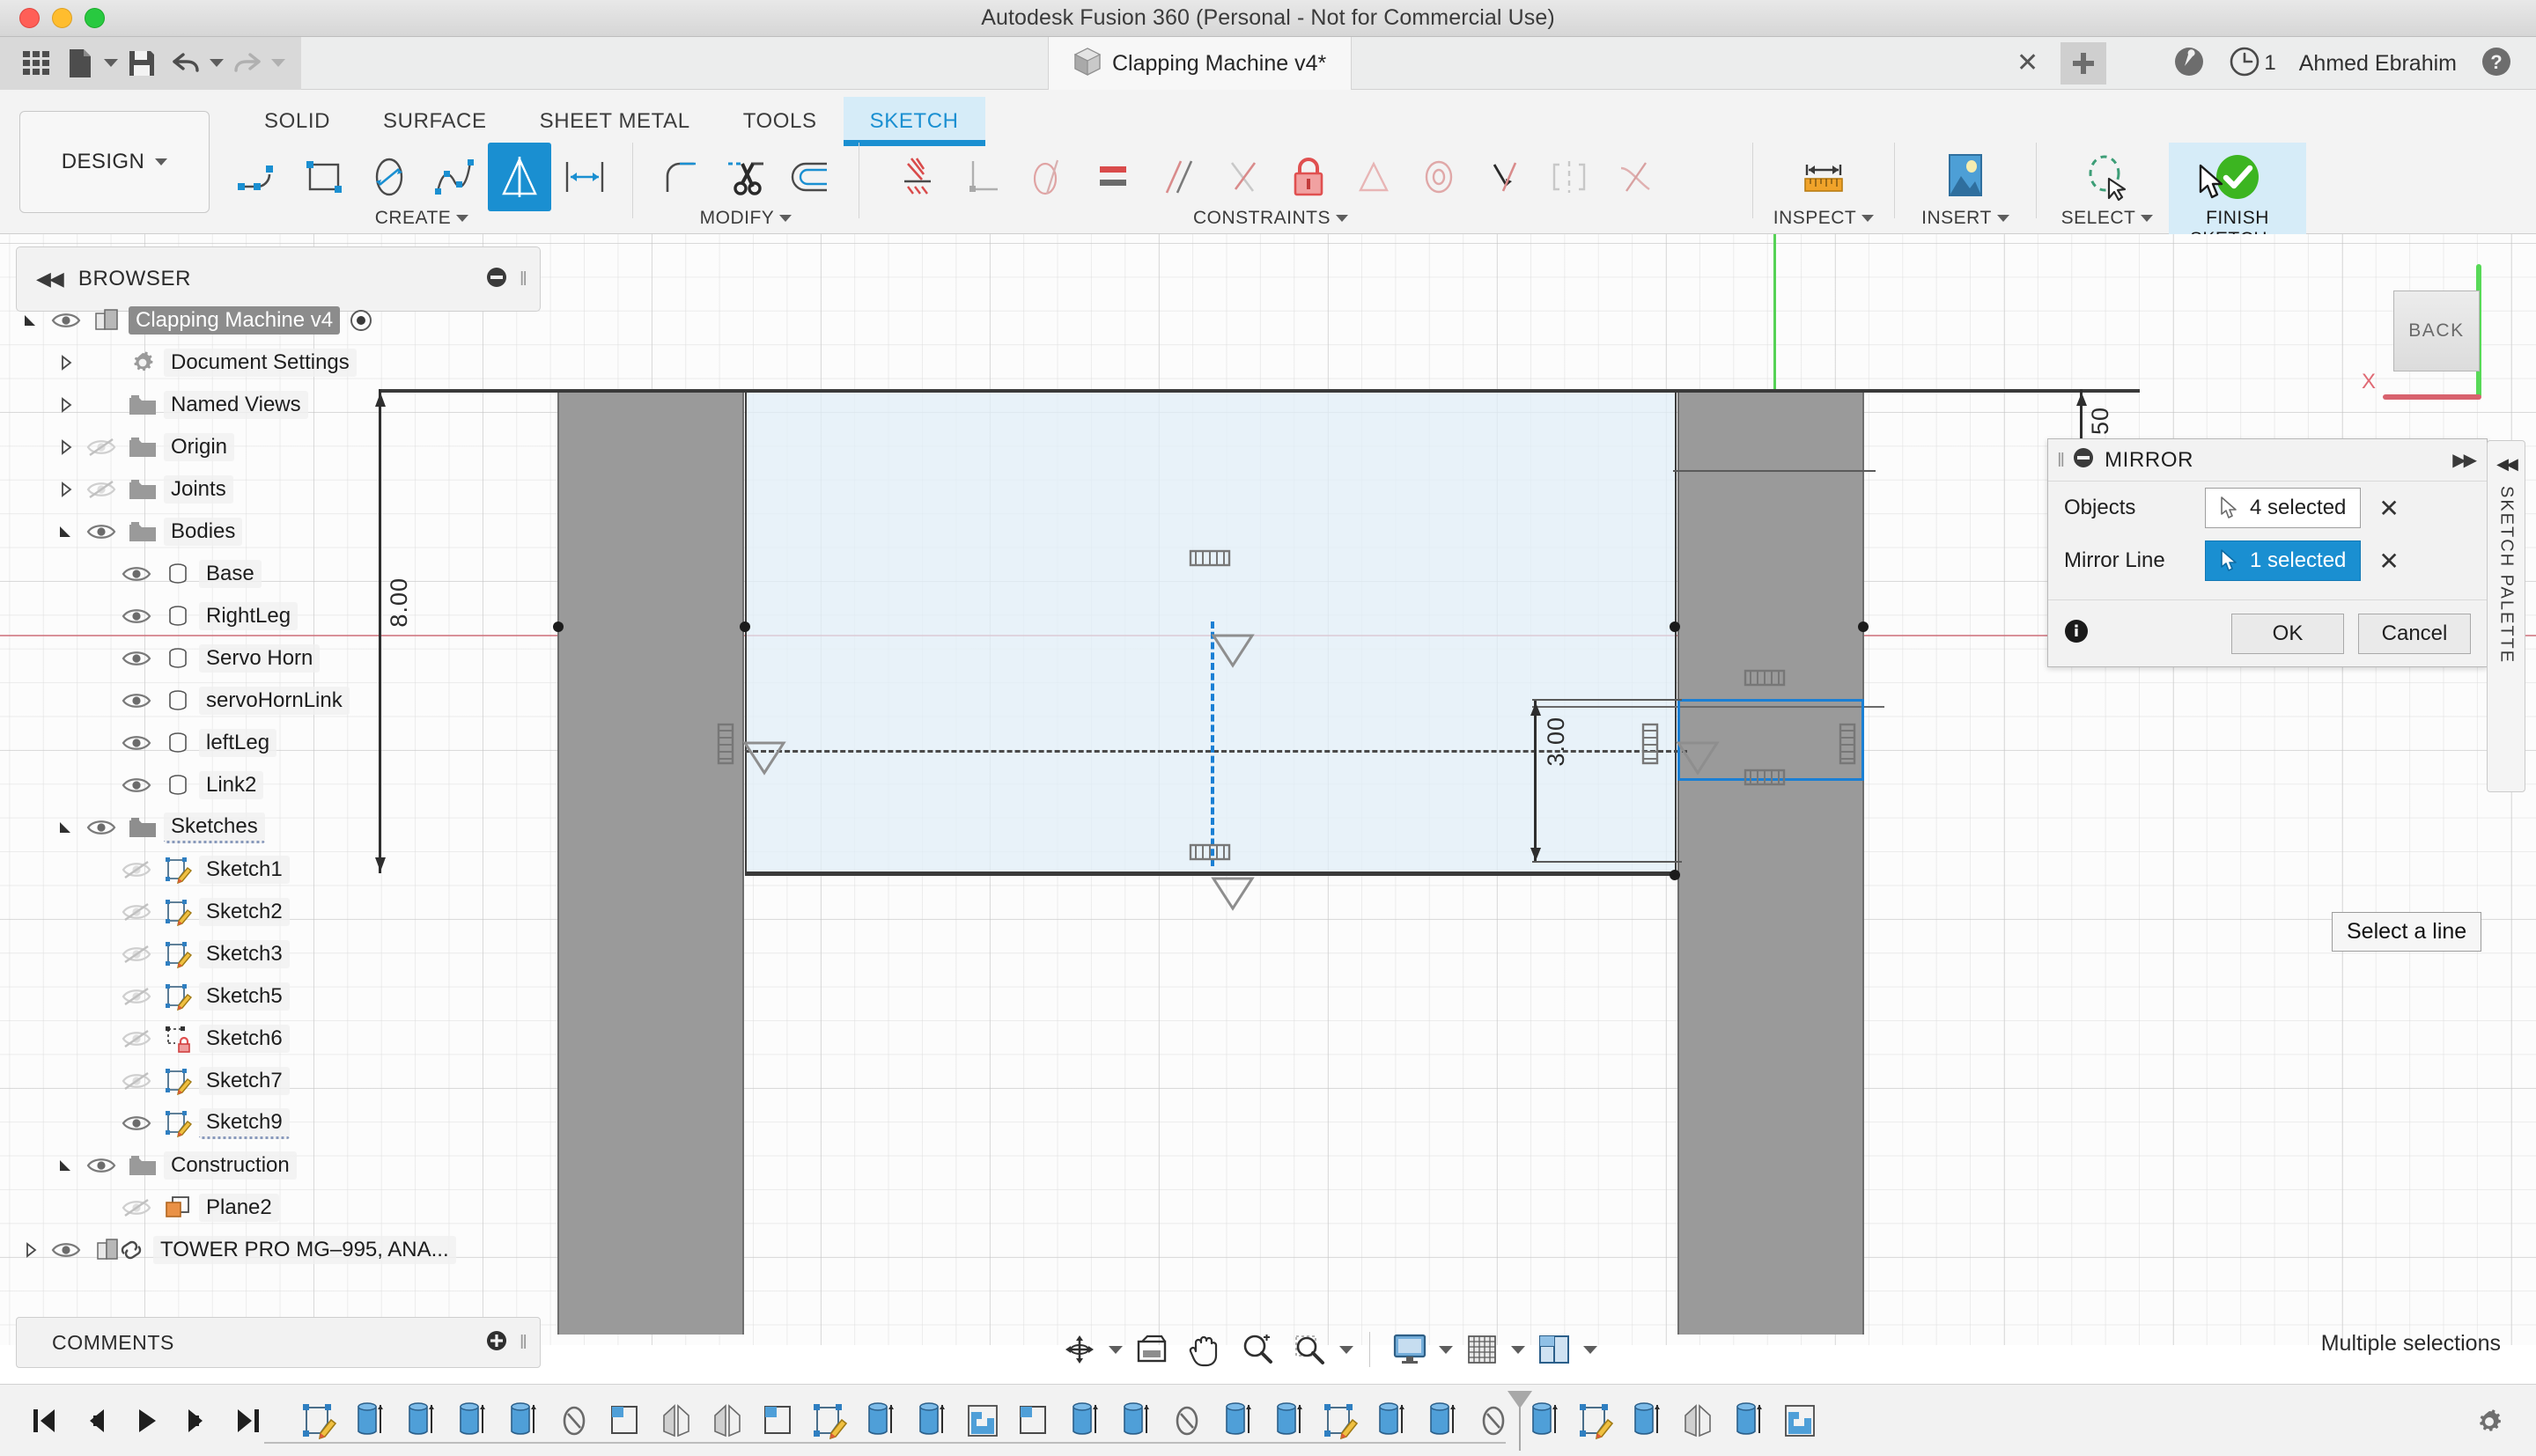 The height and width of the screenshot is (1456, 2536). Describe the element at coordinates (496, 279) in the screenshot. I see `browser-minimize-icon` at that location.